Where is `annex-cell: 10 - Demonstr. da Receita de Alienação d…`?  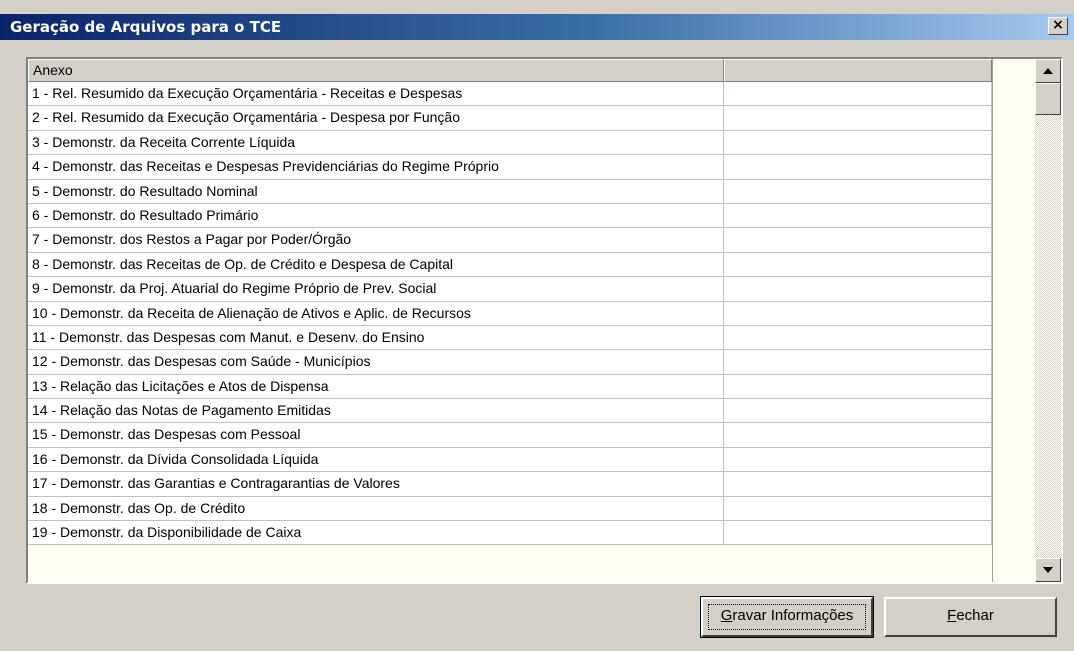
annex-cell: 10 - Demonstr. da Receita de Alienação d… is located at coordinates (376, 313).